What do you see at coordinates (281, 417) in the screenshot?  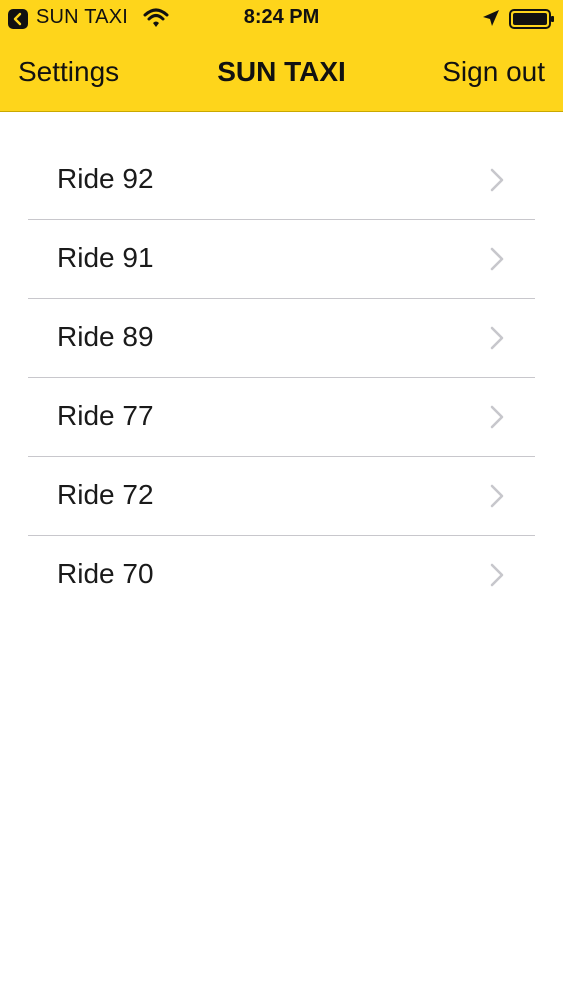 I see `ride-row-77: Ride 77` at bounding box center [281, 417].